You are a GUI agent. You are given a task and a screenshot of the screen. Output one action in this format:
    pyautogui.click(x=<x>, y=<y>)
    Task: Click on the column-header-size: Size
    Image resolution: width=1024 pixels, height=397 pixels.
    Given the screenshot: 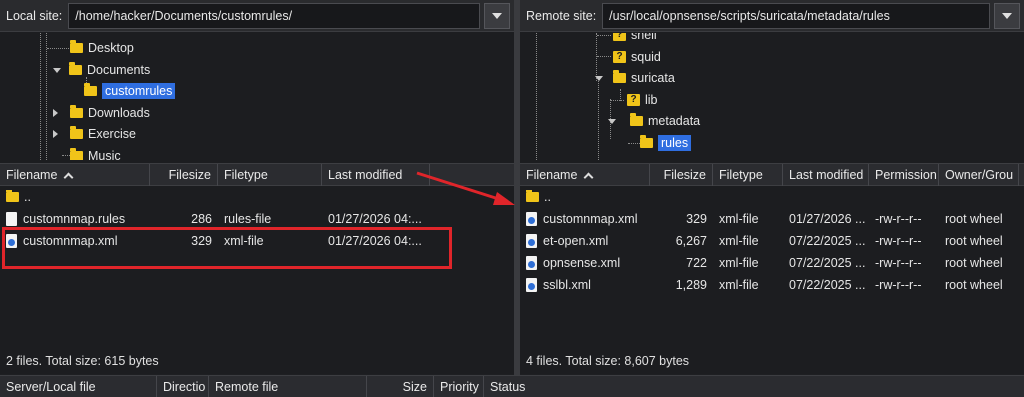 What is the action you would take?
    pyautogui.click(x=400, y=386)
    